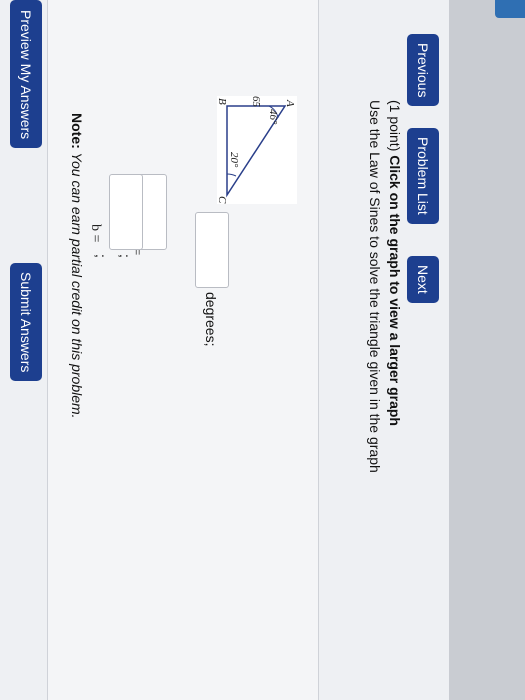 This screenshot has height=700, width=525. What do you see at coordinates (423, 279) in the screenshot?
I see `next-button: Next` at bounding box center [423, 279].